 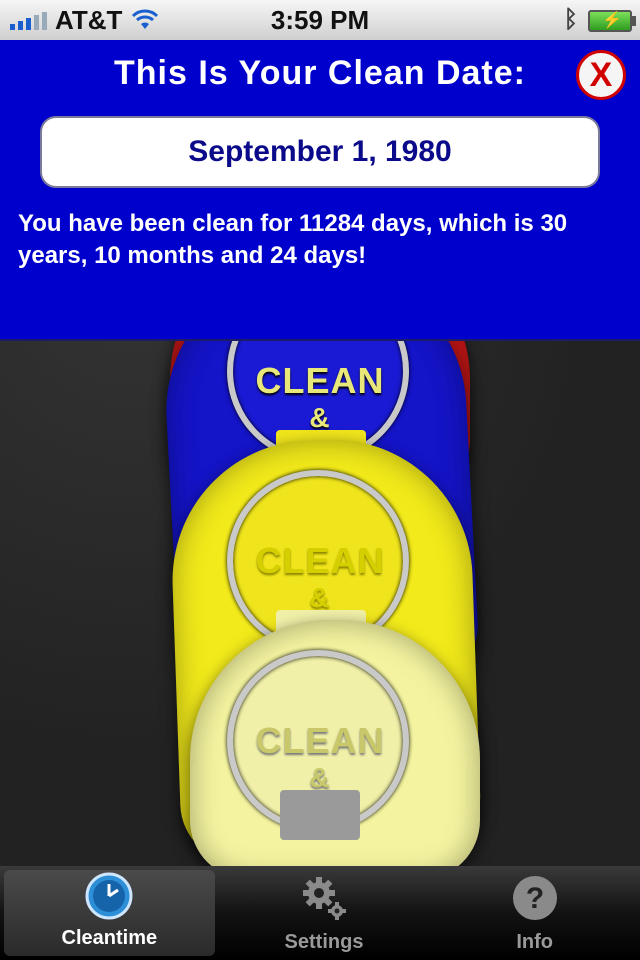 I want to click on clock-time: 3:59 PM, so click(x=320, y=20).